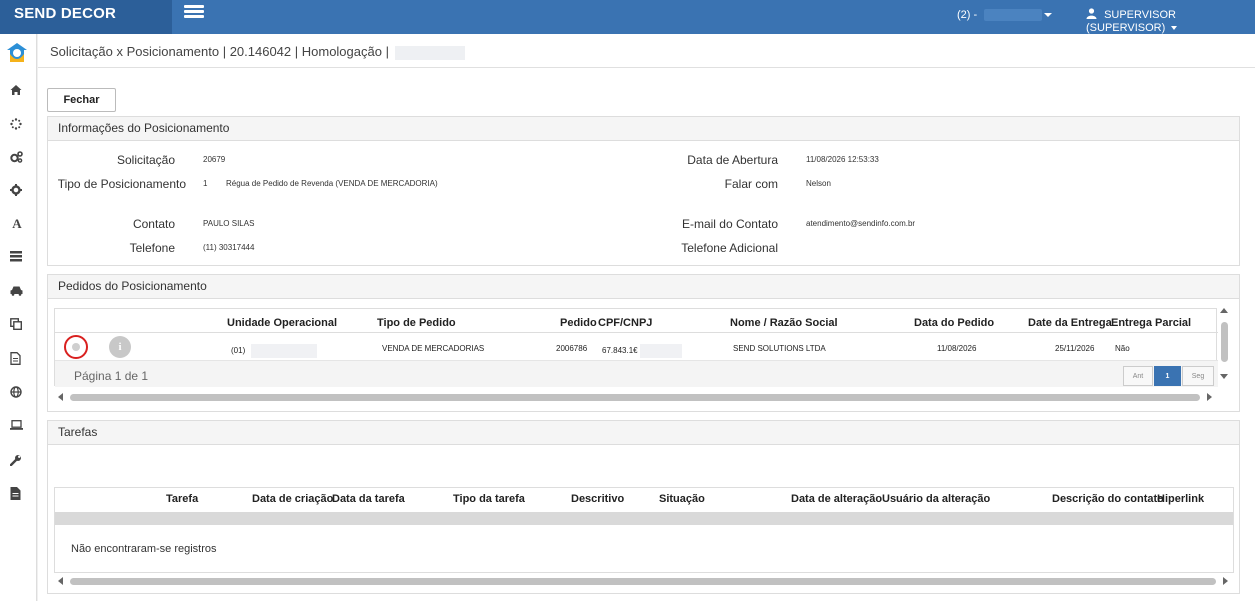  Describe the element at coordinates (17, 393) in the screenshot. I see `globe-icon` at that location.